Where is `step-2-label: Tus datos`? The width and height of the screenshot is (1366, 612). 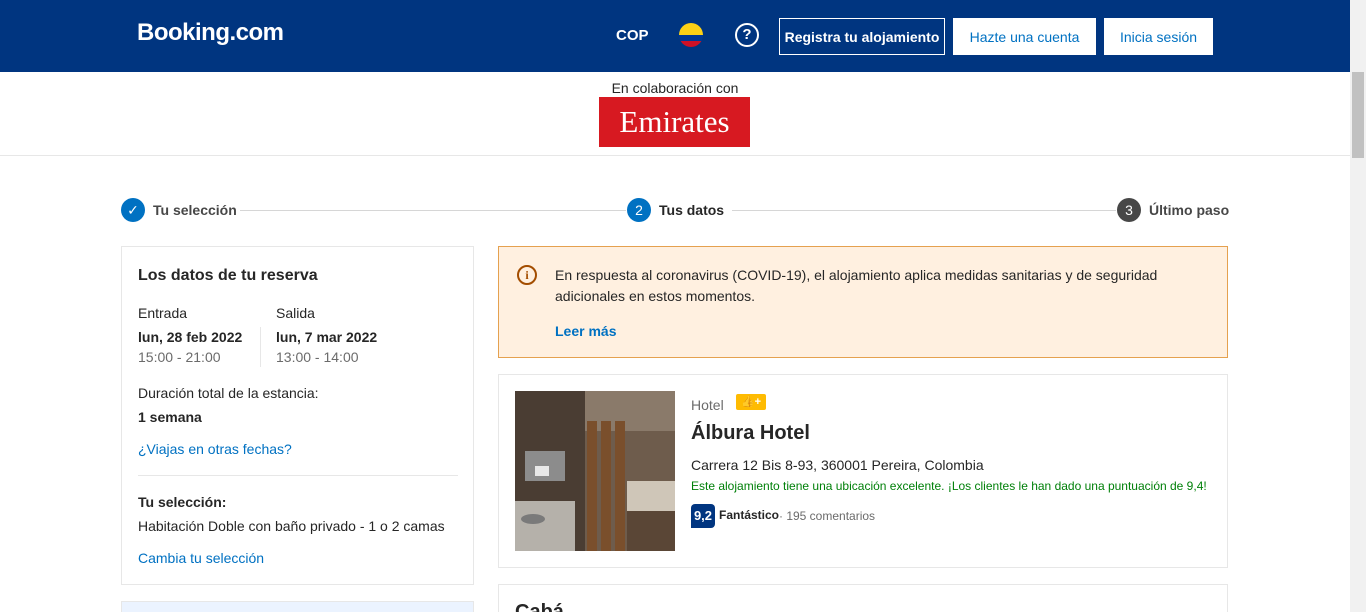
step-2-label: Tus datos is located at coordinates (692, 210).